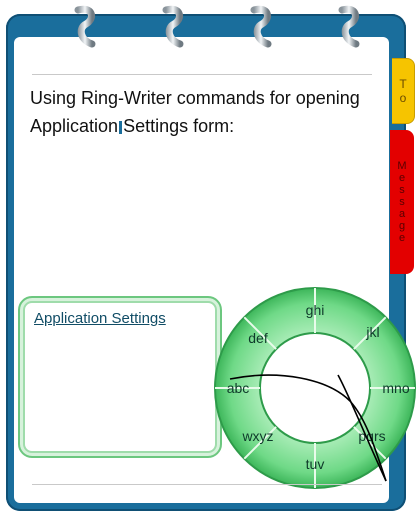 This screenshot has width=419, height=517. I want to click on tab-message-letter: g, so click(402, 226).